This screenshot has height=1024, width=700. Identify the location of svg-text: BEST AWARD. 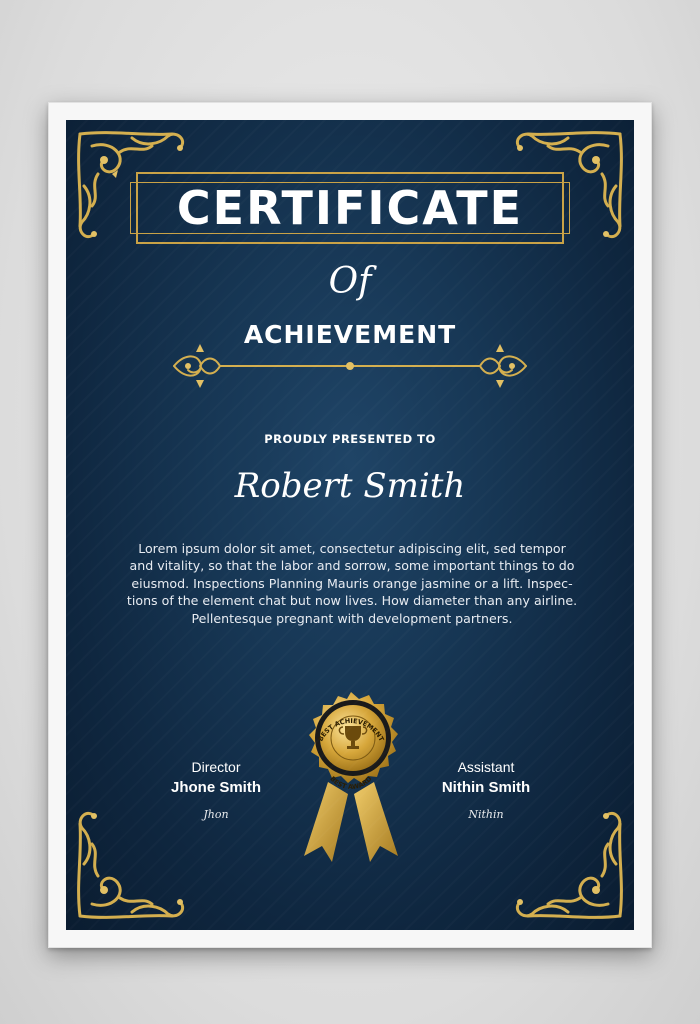
(351, 782).